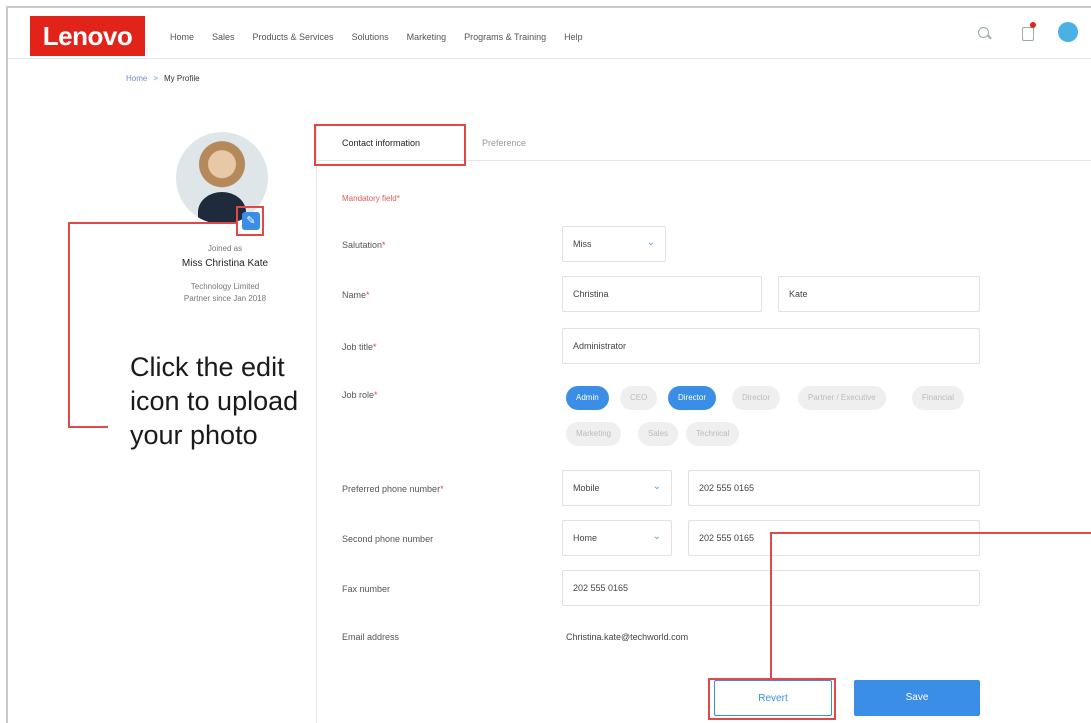 The height and width of the screenshot is (723, 1091). What do you see at coordinates (371, 637) in the screenshot?
I see `email-label: Email address` at bounding box center [371, 637].